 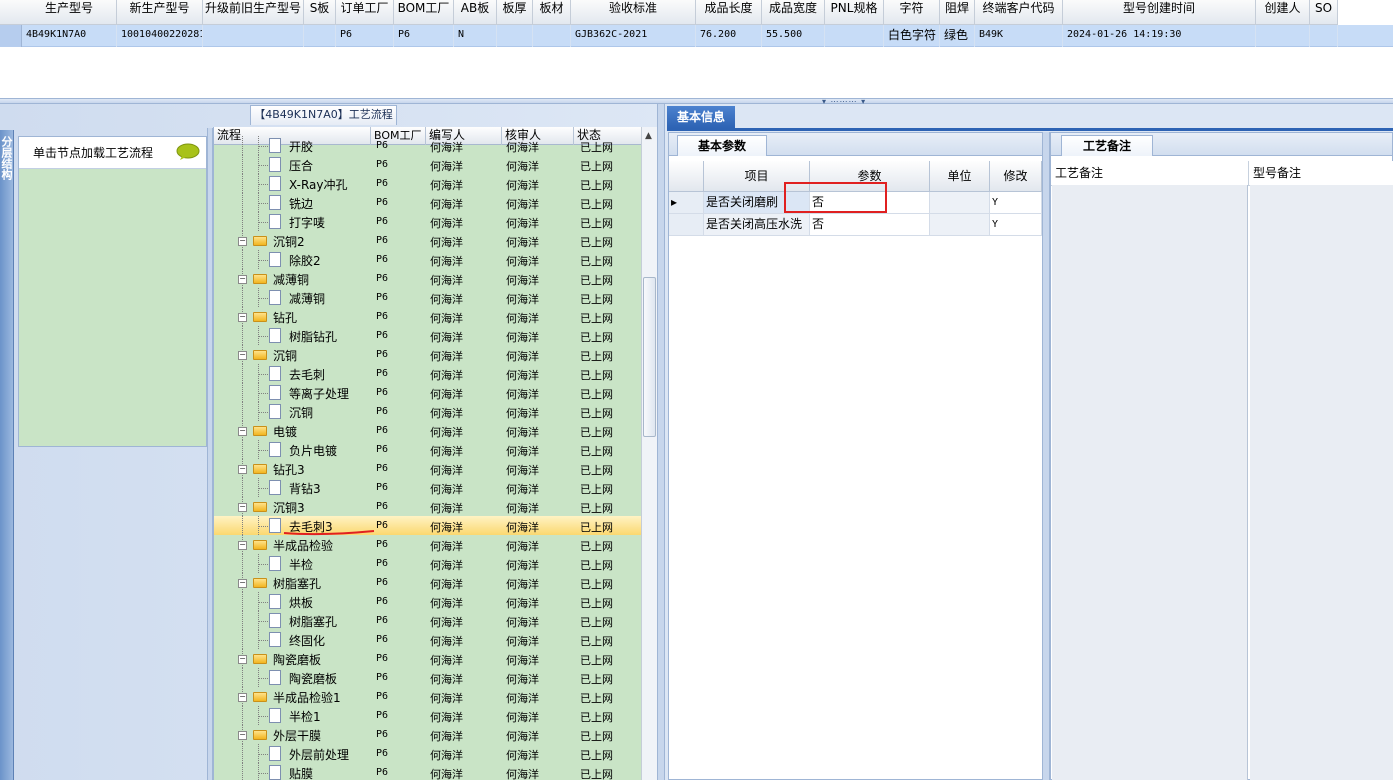 What do you see at coordinates (1150, 173) in the screenshot?
I see `col-process-notes: 工艺备注` at bounding box center [1150, 173].